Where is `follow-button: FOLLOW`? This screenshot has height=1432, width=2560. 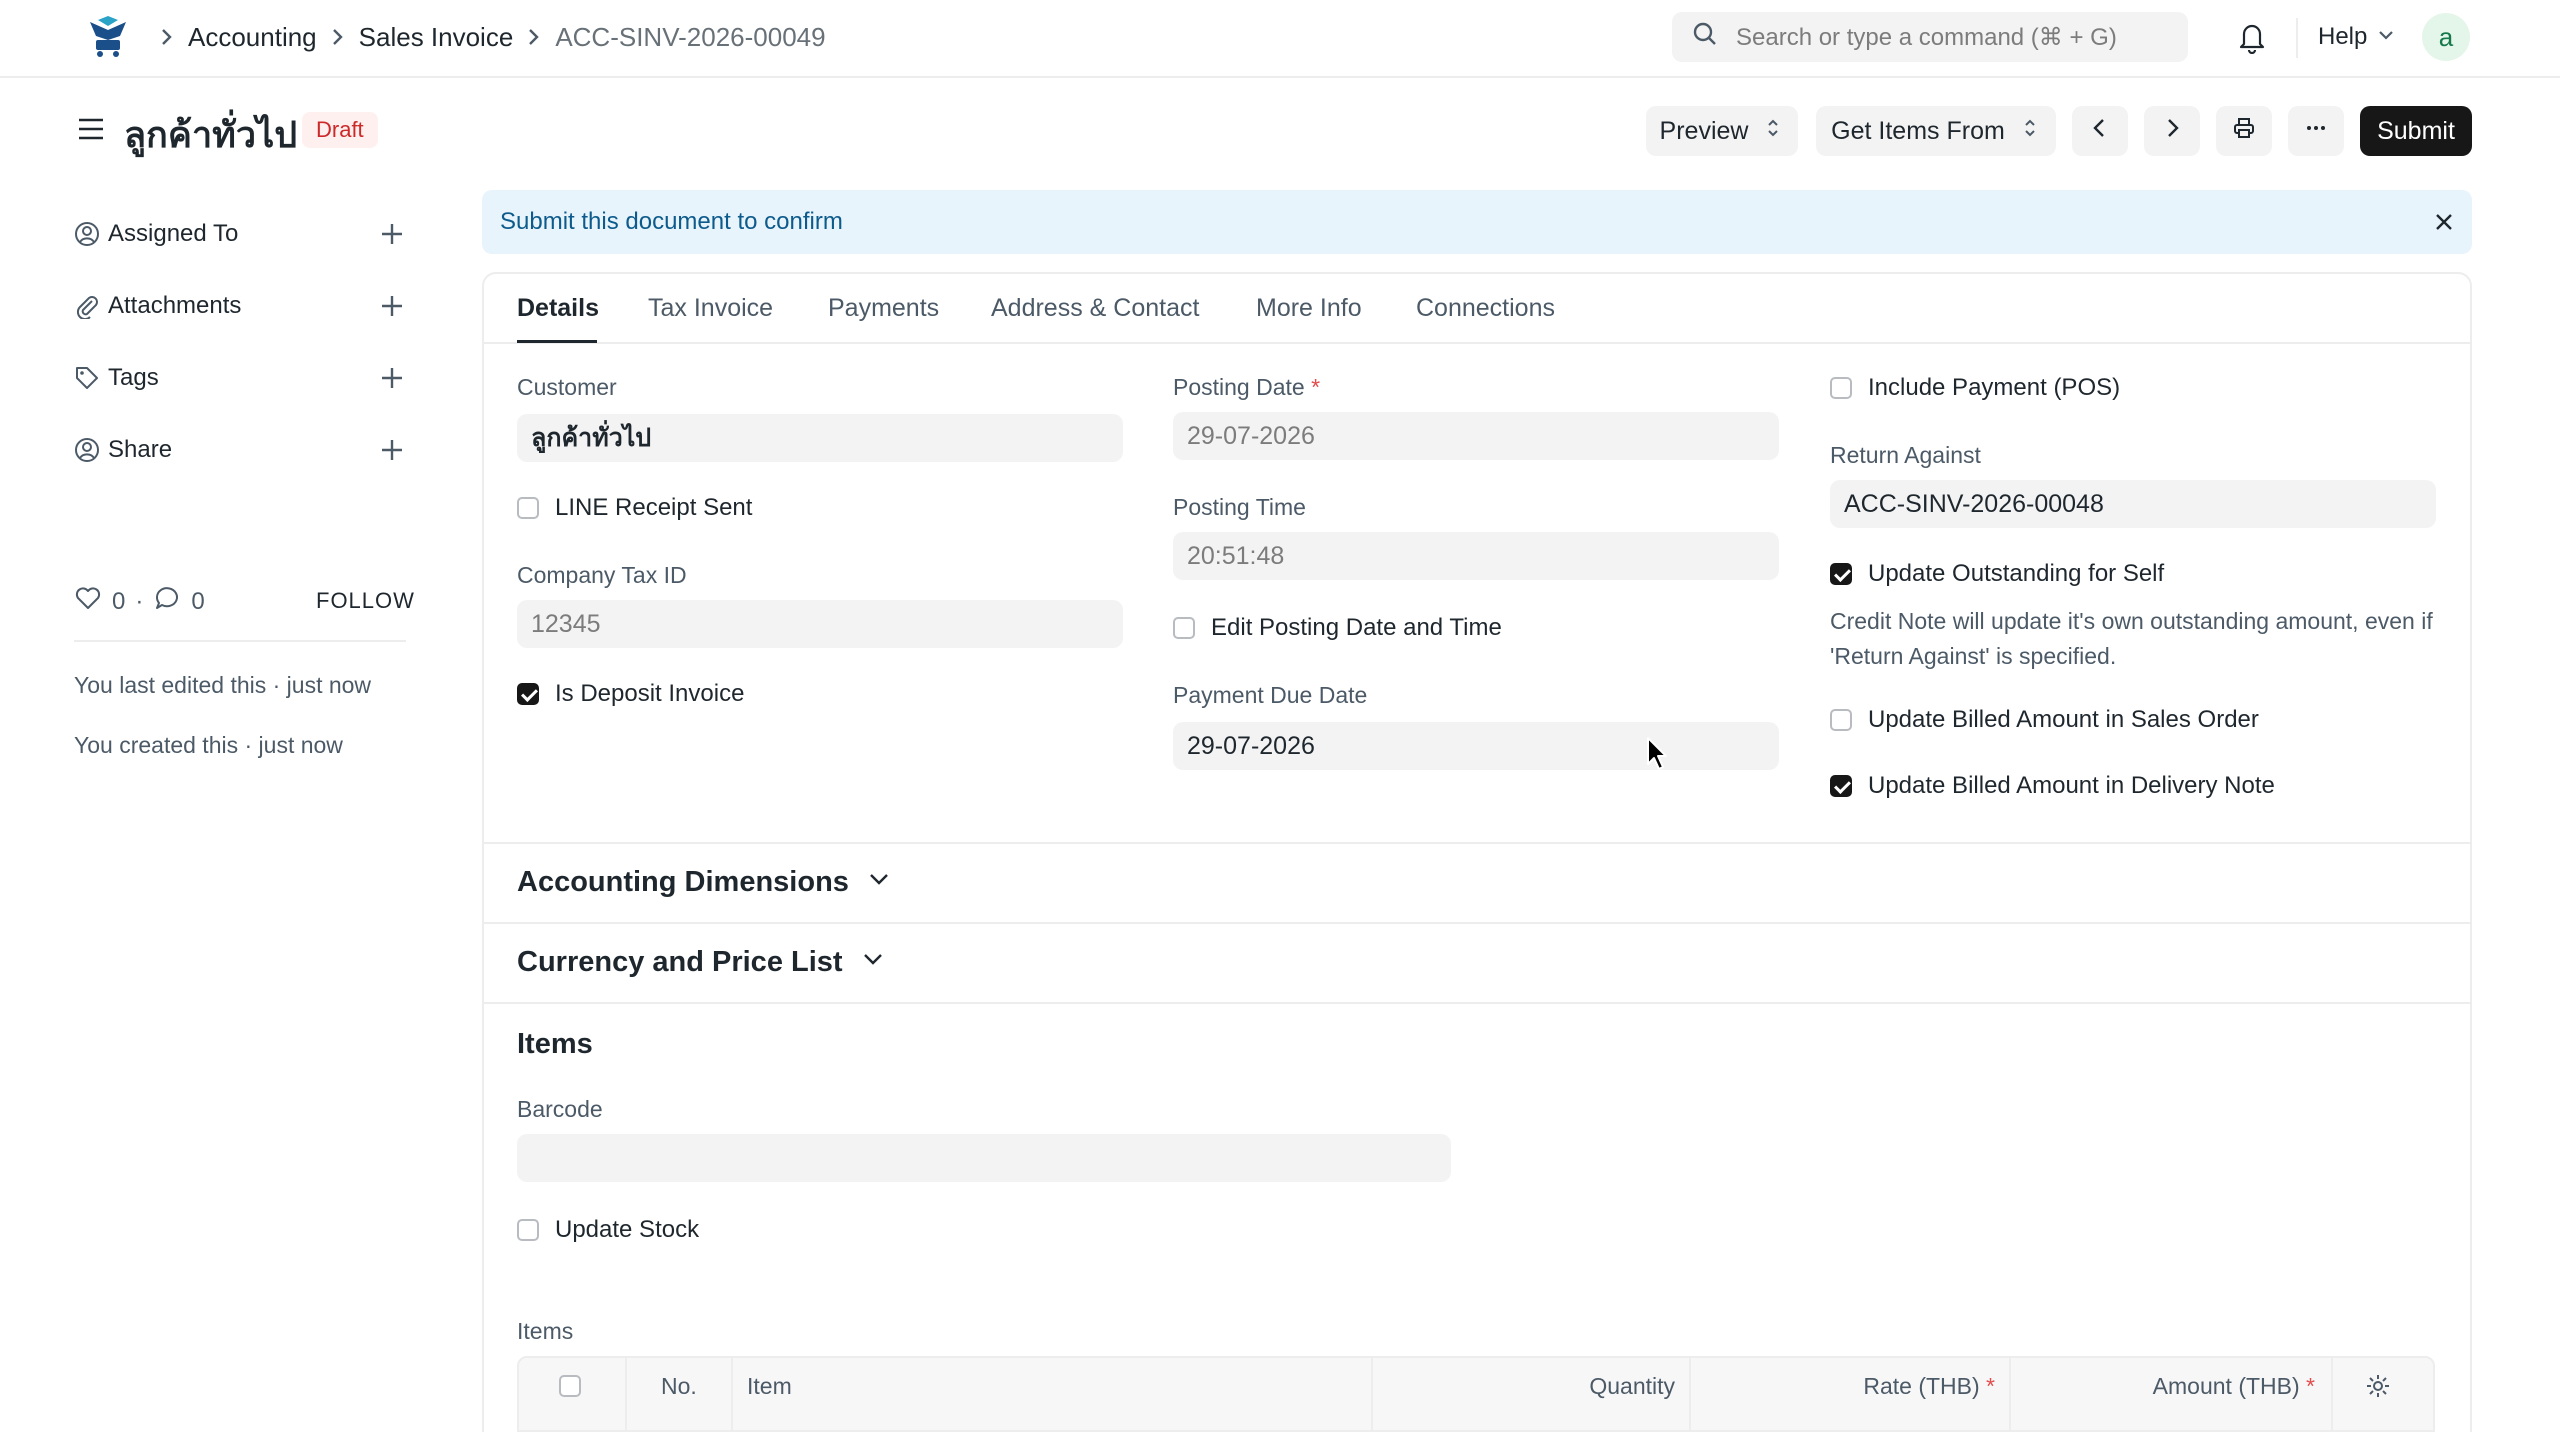 follow-button: FOLLOW is located at coordinates (365, 601).